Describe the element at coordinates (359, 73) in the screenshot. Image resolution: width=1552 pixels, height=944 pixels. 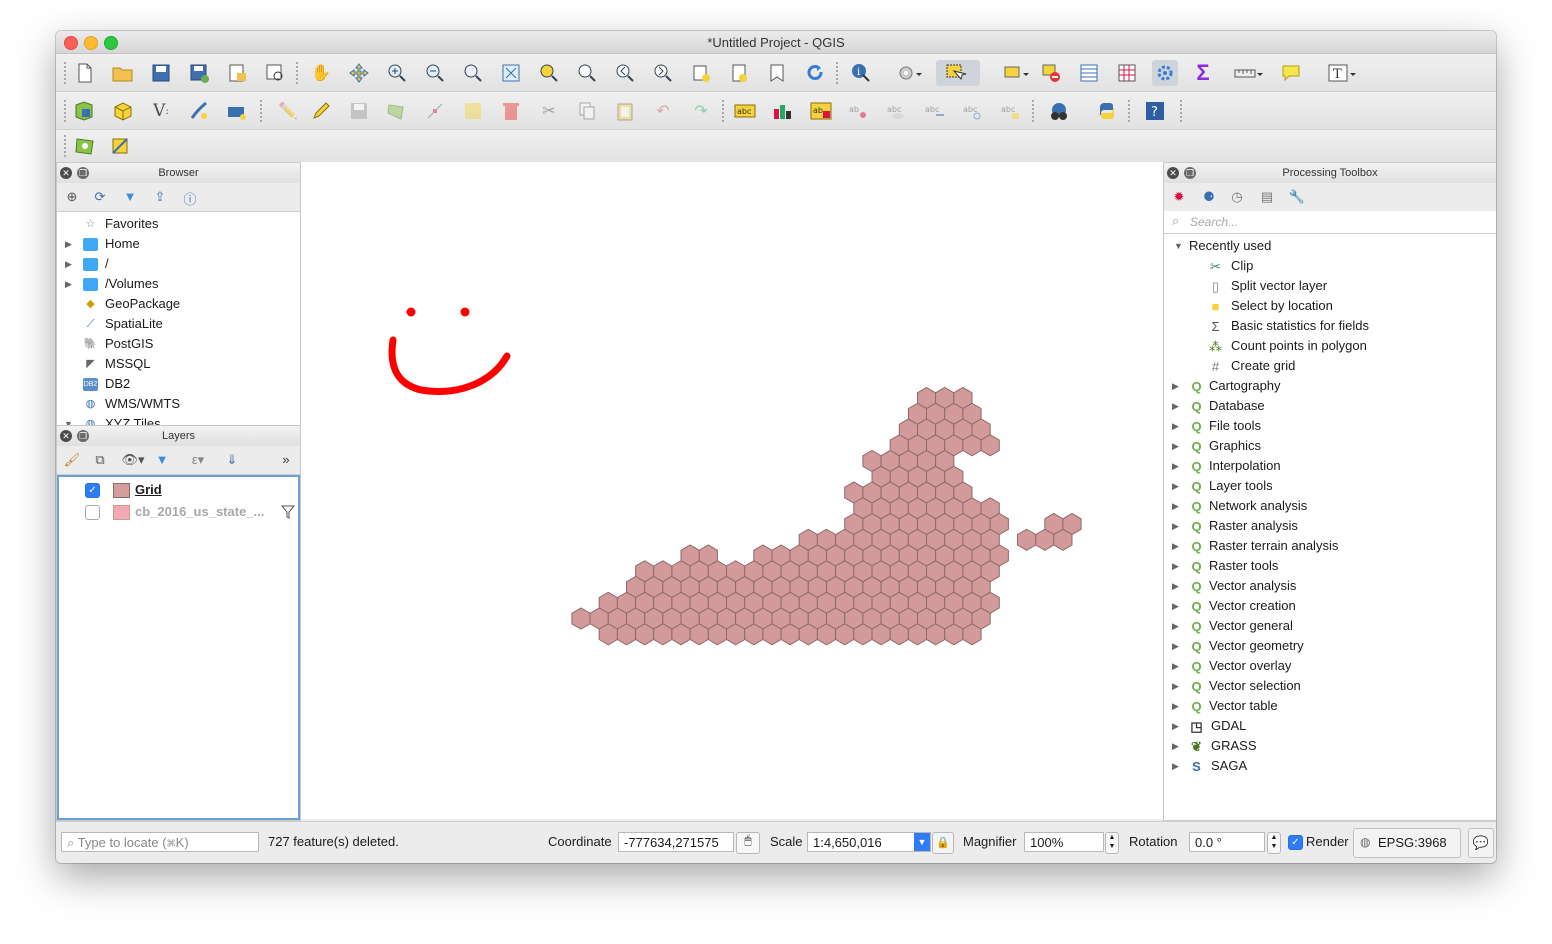
I see `pan-to-selection-icon` at that location.